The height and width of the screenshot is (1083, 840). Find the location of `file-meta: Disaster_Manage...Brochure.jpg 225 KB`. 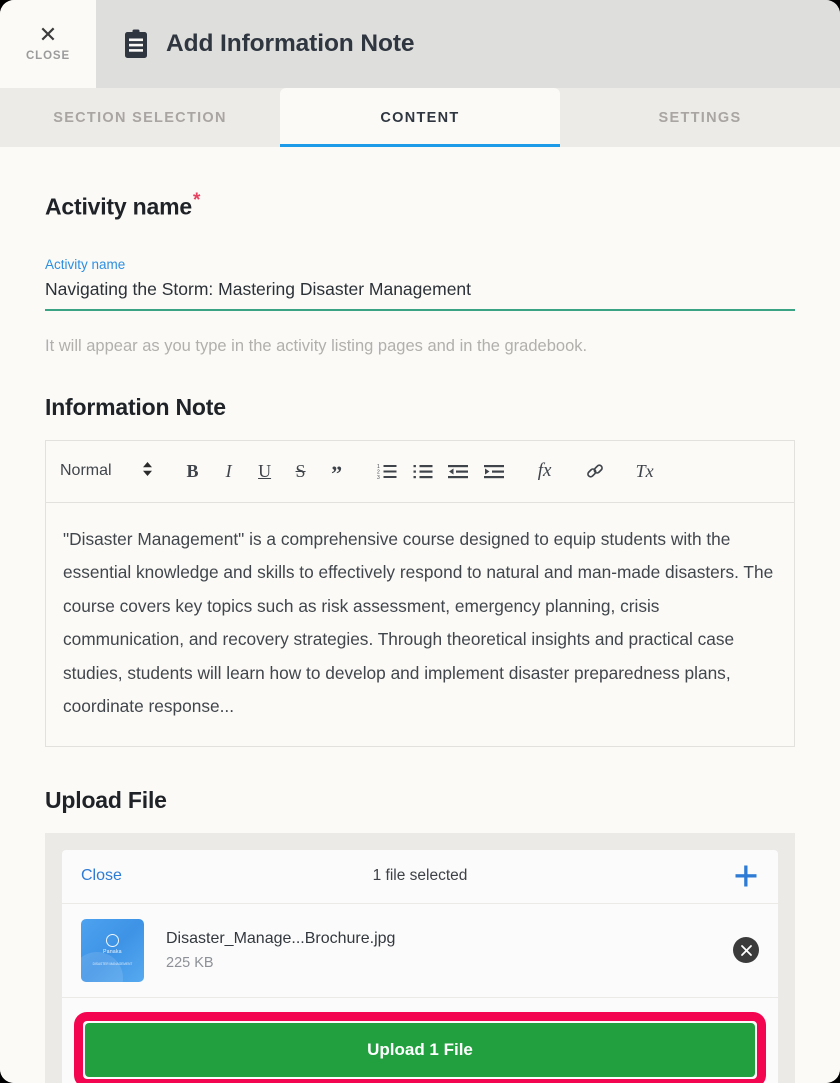

file-meta: Disaster_Manage...Brochure.jpg 225 KB is located at coordinates (438, 950).